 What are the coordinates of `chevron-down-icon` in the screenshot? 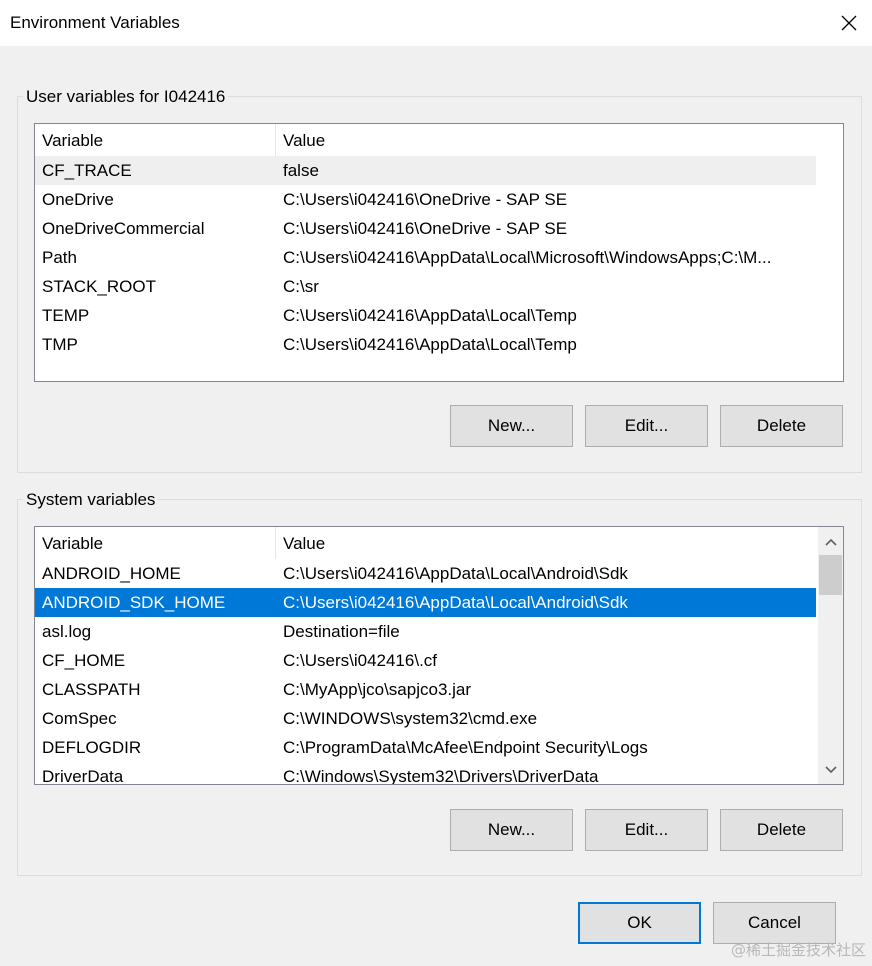 It's located at (830, 769).